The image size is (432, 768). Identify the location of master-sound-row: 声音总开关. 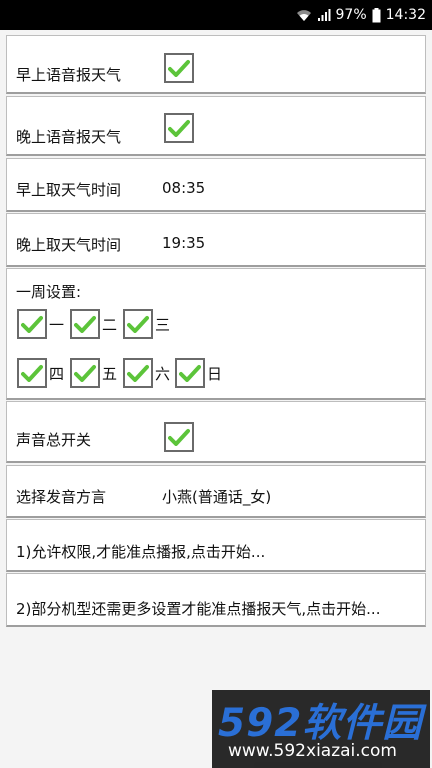
(216, 432).